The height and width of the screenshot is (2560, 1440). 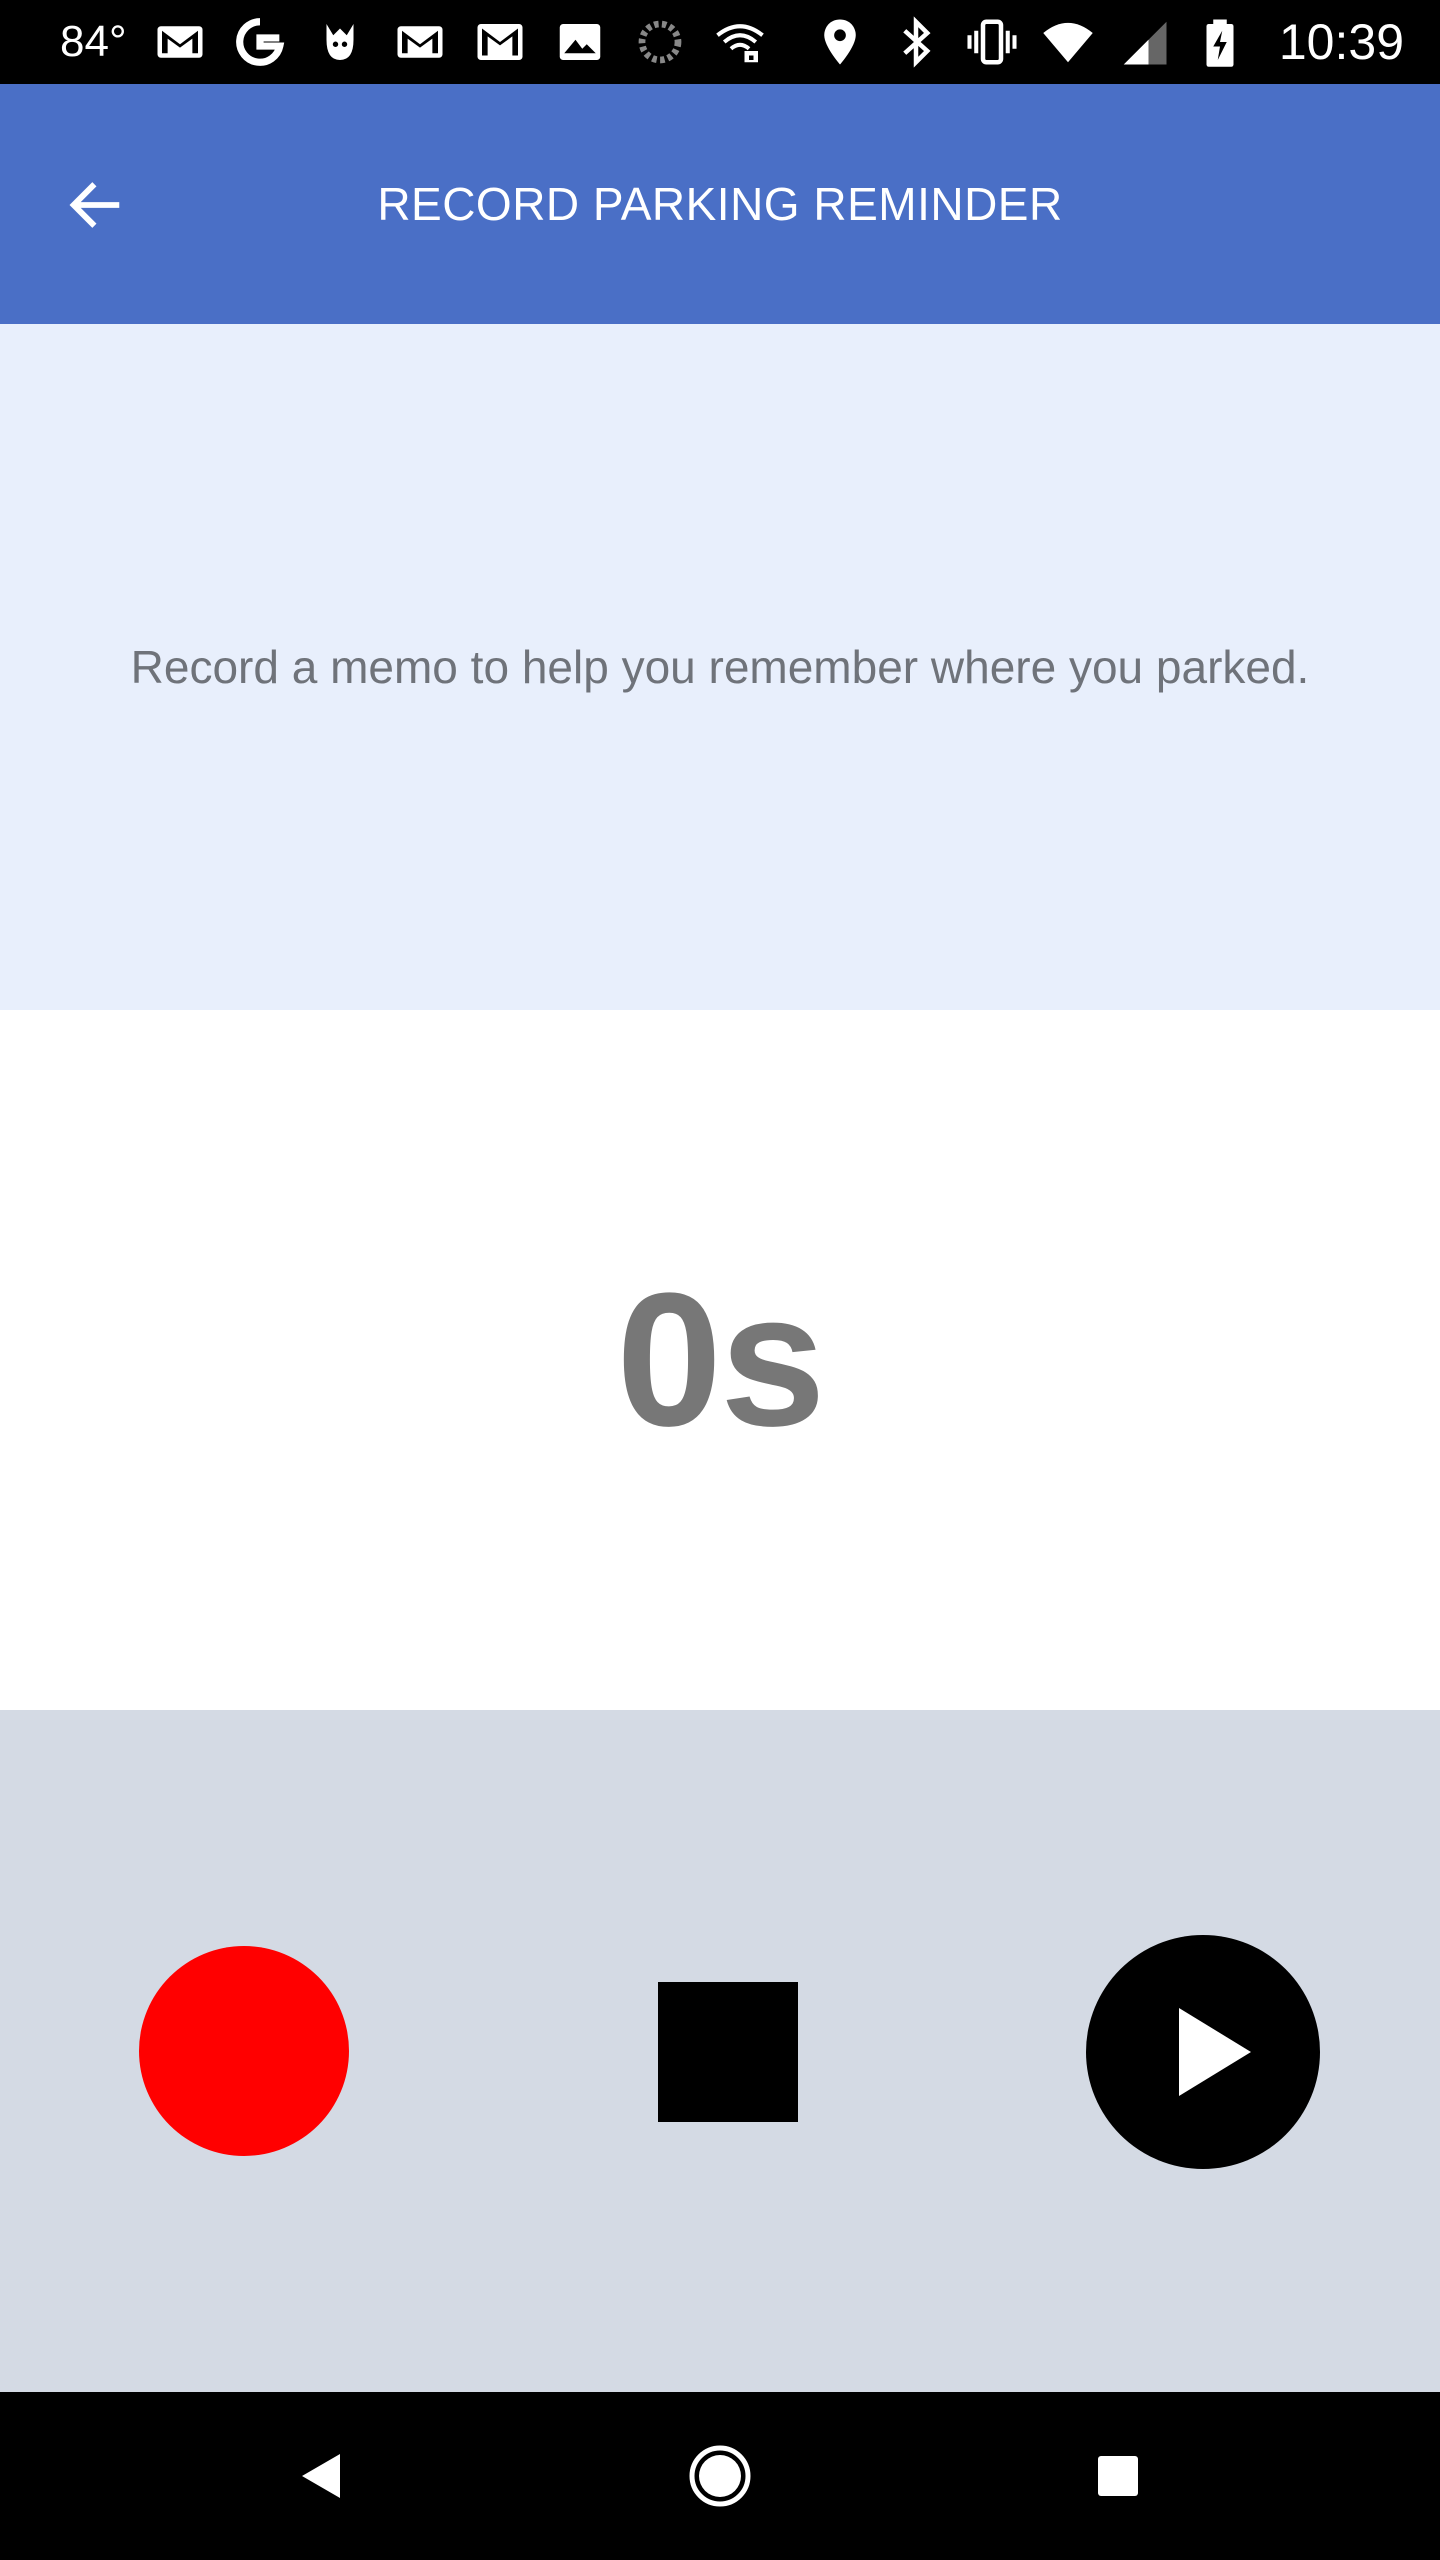 What do you see at coordinates (260, 42) in the screenshot?
I see `google-icon` at bounding box center [260, 42].